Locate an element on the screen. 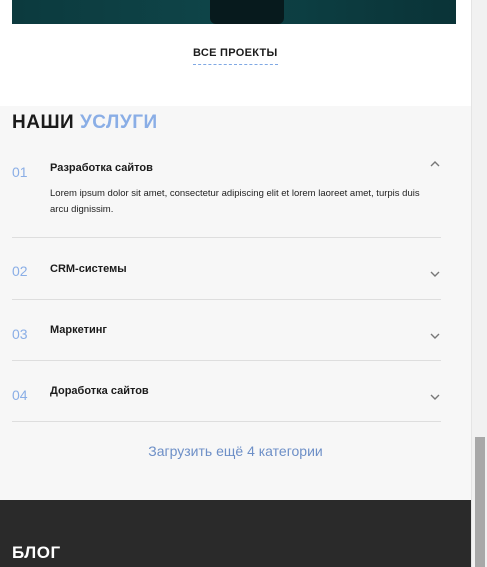  services-title: НАШИ УСЛУГИ is located at coordinates (85, 123).